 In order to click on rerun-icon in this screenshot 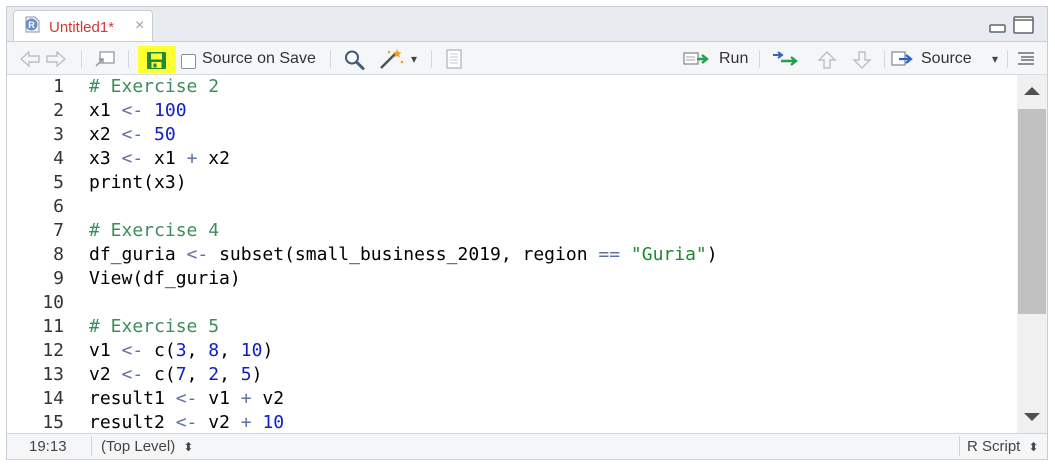, I will do `click(786, 58)`.